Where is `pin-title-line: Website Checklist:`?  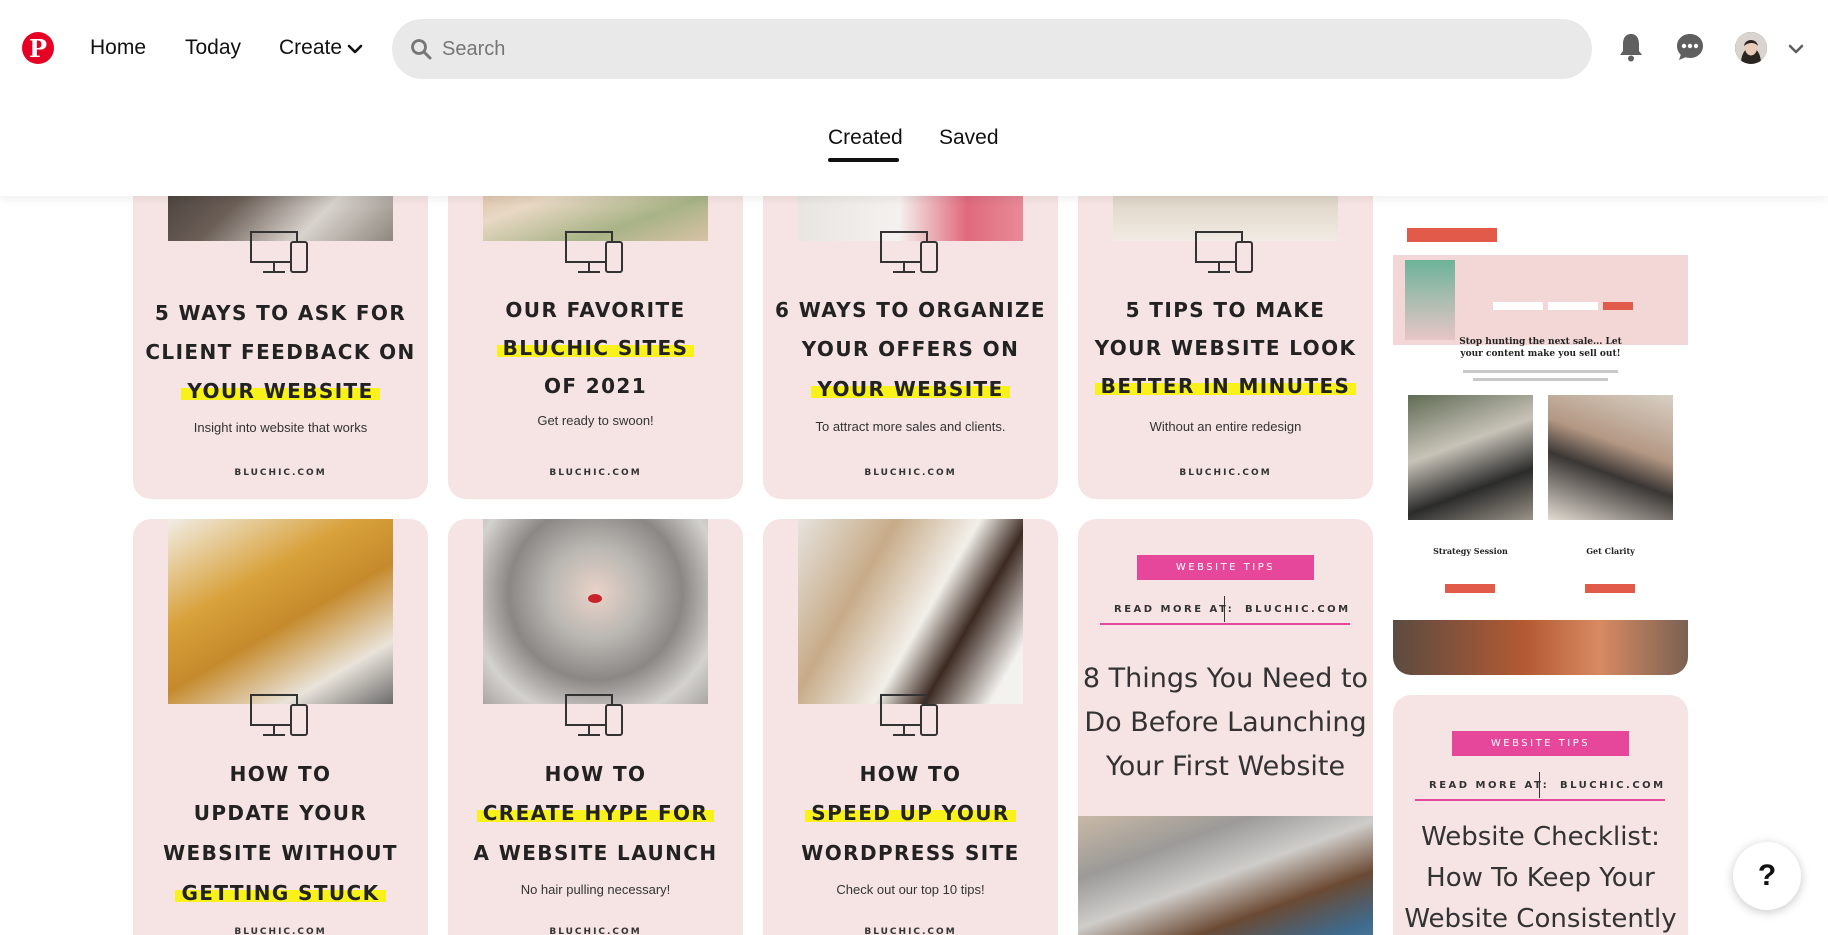
pin-title-line: Website Checklist: is located at coordinates (1540, 837).